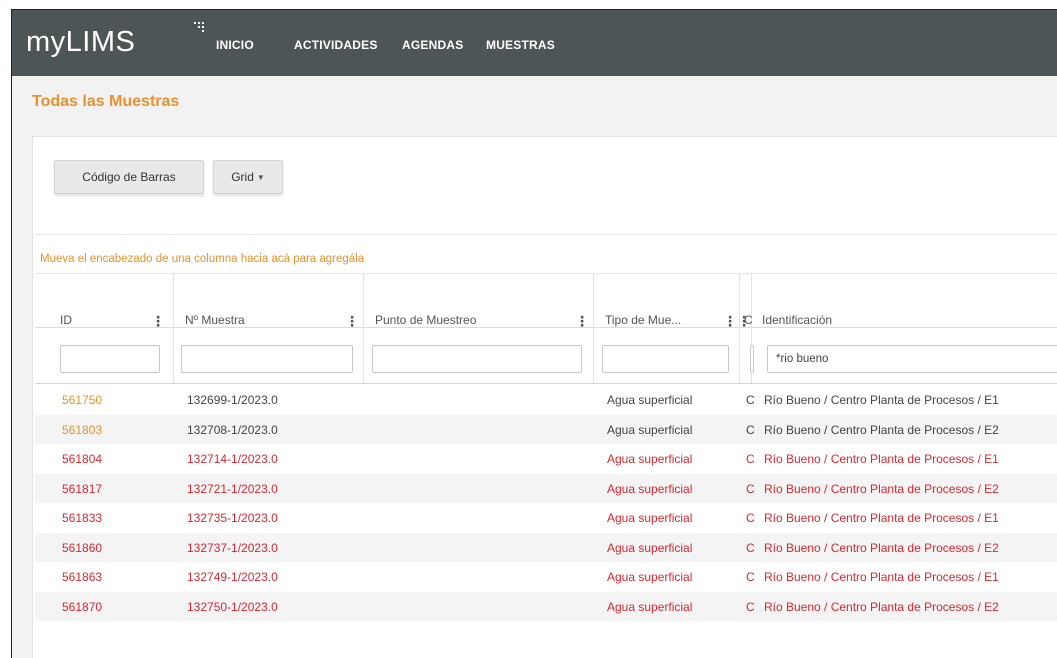 This screenshot has width=1057, height=658. I want to click on cell-n-muestra: 132737-1/2023.0, so click(232, 547).